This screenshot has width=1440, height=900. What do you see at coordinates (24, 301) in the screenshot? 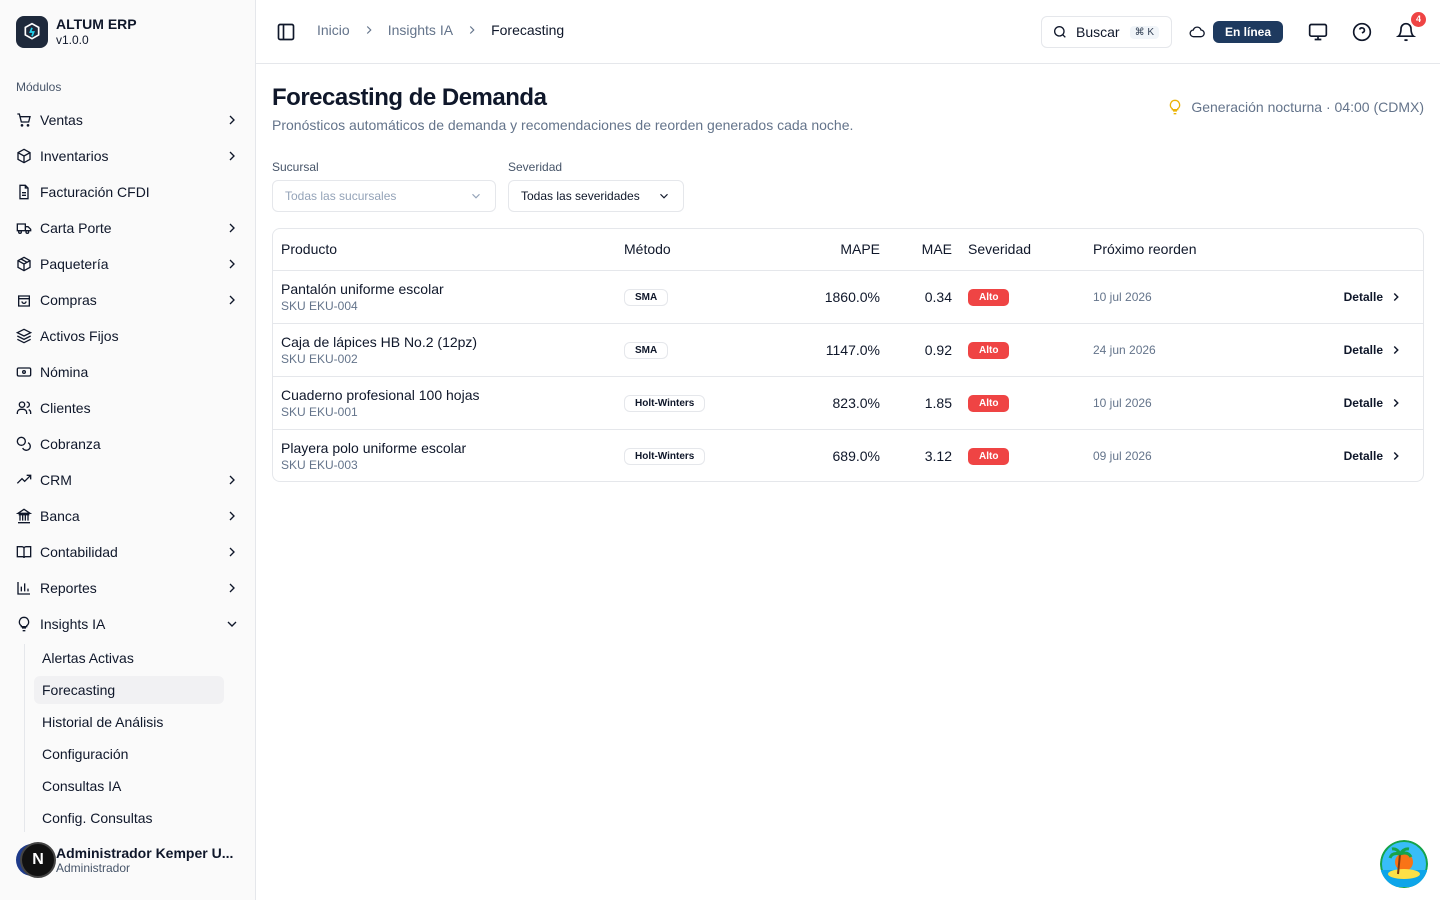
I see `shopping-bag-icon` at bounding box center [24, 301].